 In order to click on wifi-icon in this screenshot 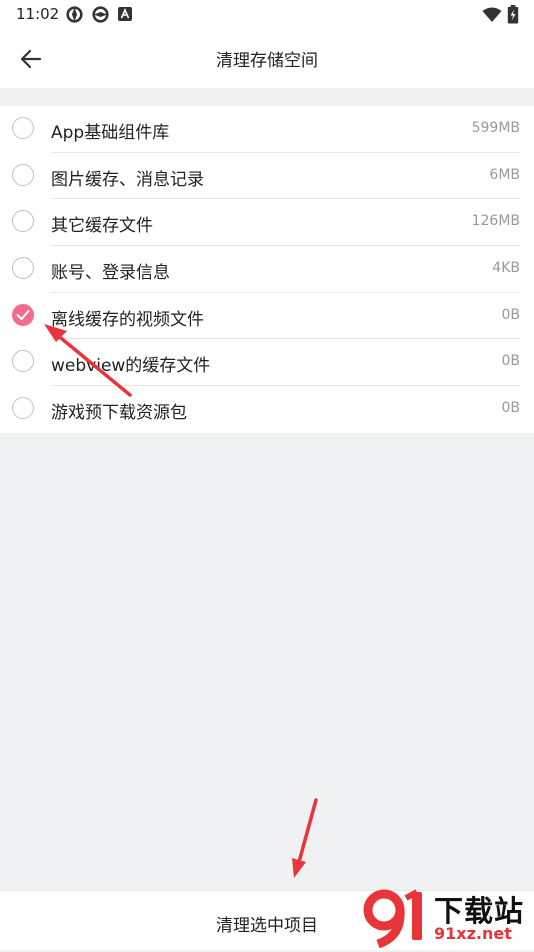, I will do `click(492, 14)`.